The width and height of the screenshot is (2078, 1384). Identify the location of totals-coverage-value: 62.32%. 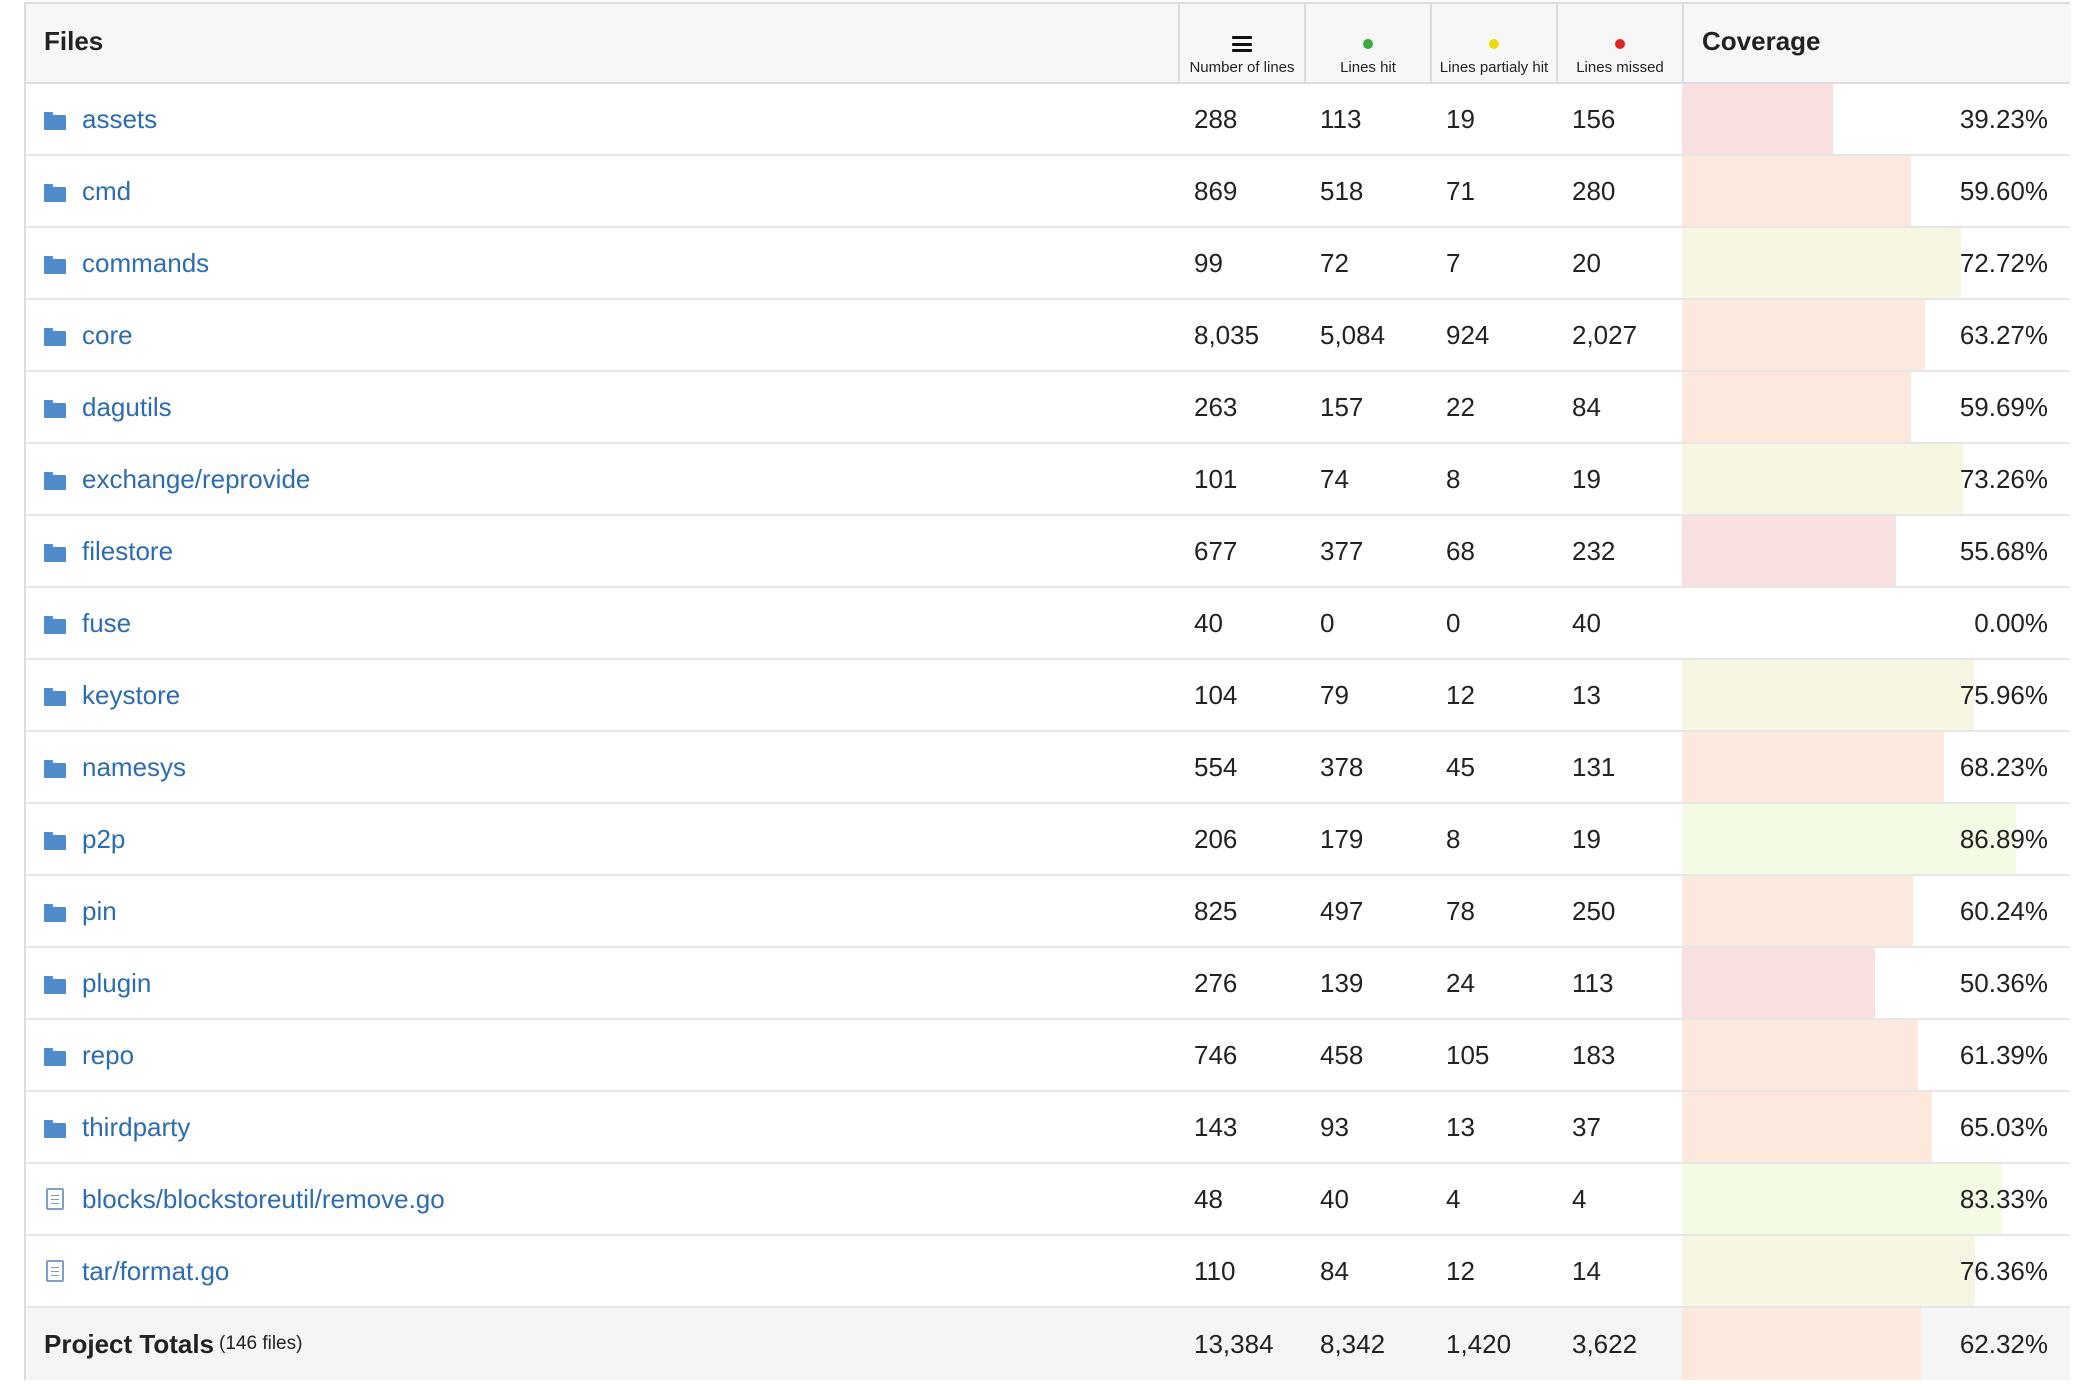
(2003, 1343).